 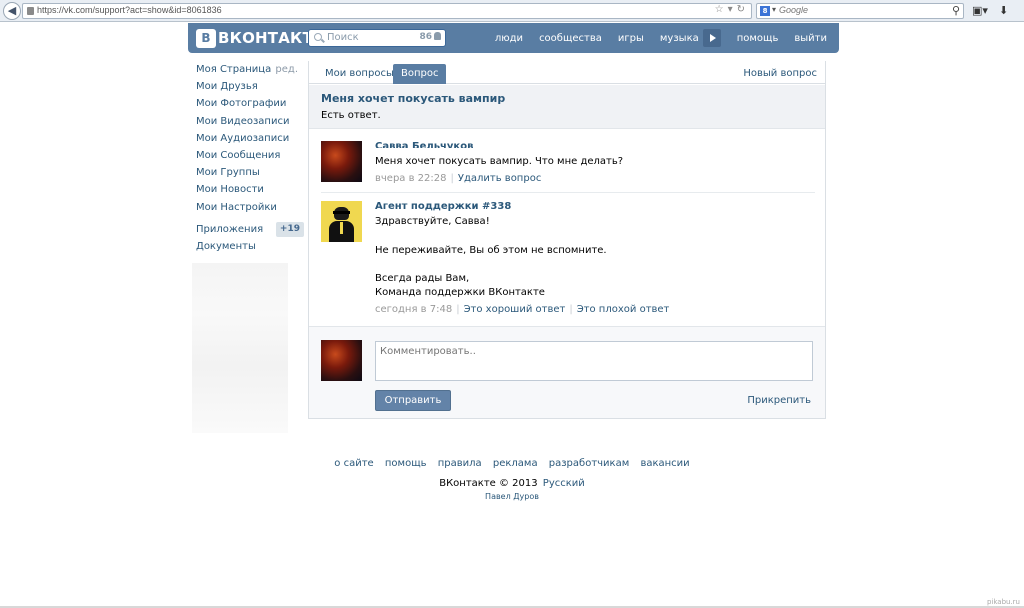 I want to click on menu-my-page: Моя Страница ред., so click(x=248, y=69).